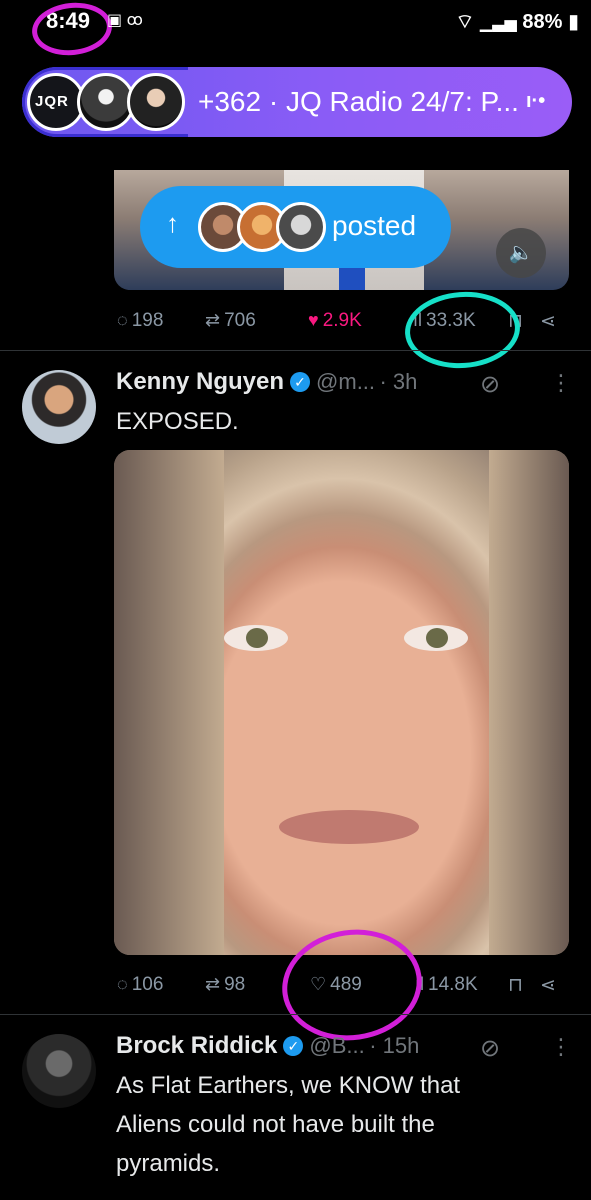  I want to click on reply-button: ◌ 106, so click(140, 985).